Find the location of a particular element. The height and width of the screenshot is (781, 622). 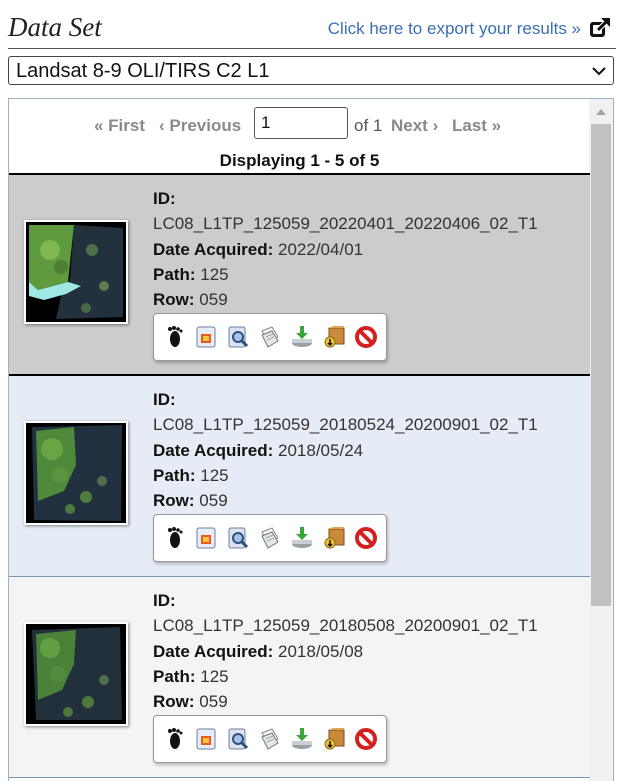

scrollbar-thumb is located at coordinates (601, 365).